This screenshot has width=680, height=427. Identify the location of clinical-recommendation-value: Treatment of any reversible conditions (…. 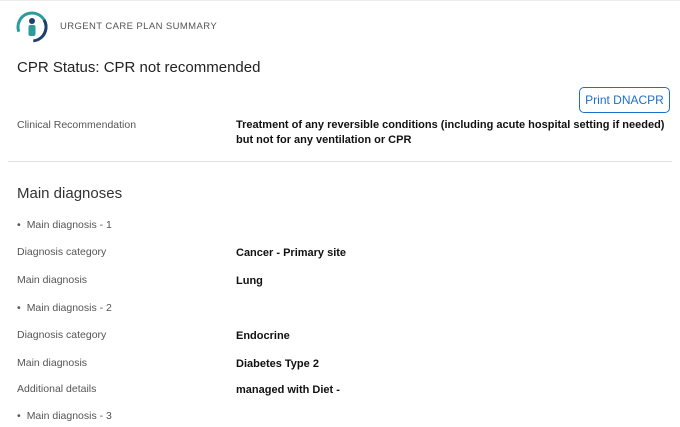
(450, 132).